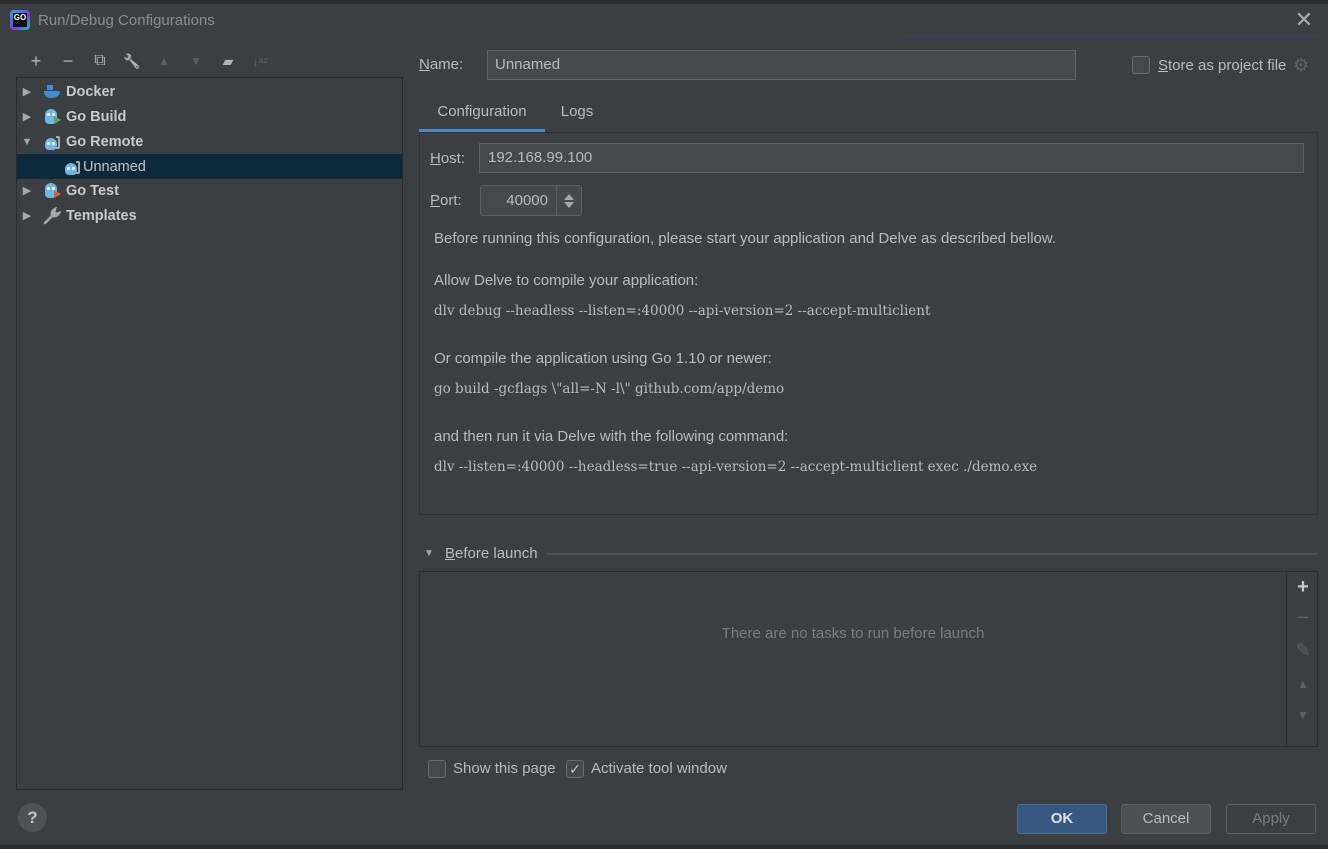 The width and height of the screenshot is (1328, 849). Describe the element at coordinates (20, 20) in the screenshot. I see `goland-logo-icon: GO` at that location.